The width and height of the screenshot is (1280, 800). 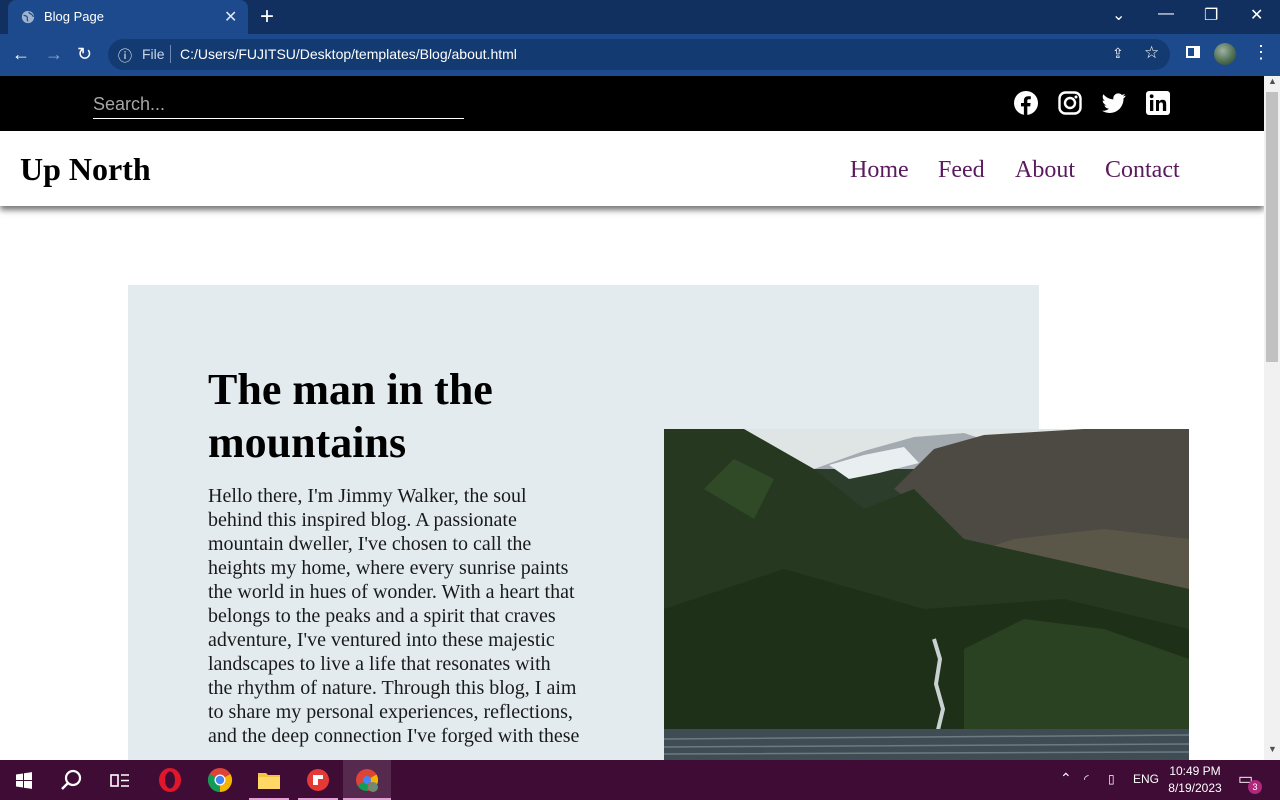 I want to click on clock-time: 10:49 PM, so click(x=1195, y=771).